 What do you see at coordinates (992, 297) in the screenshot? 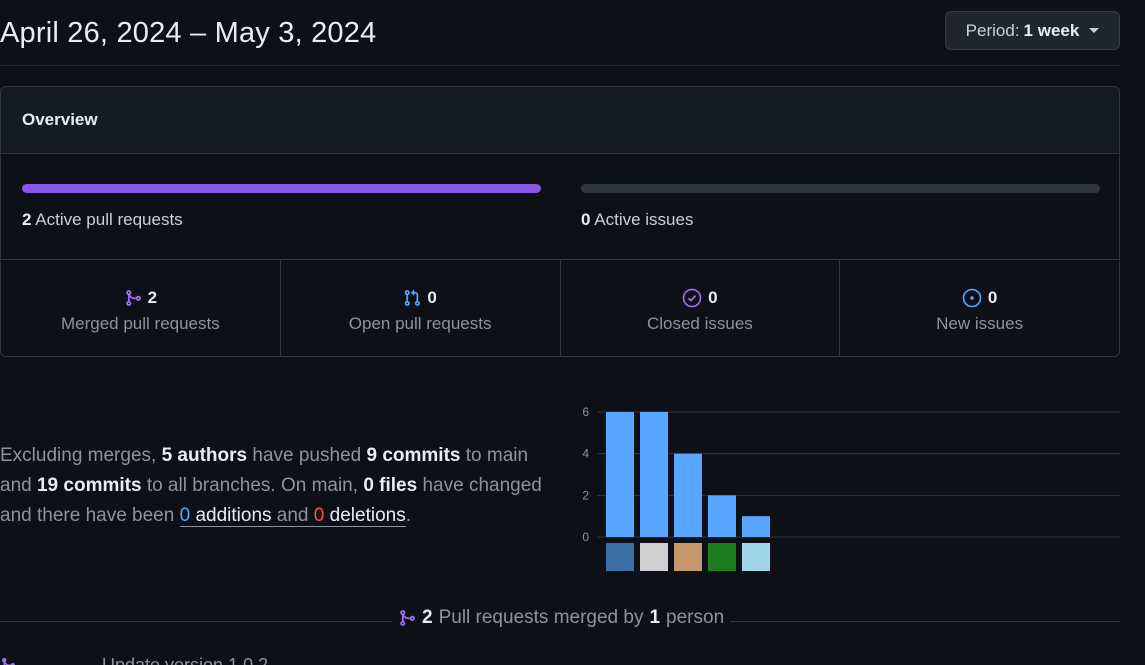
I see `new-issues-count: 0` at bounding box center [992, 297].